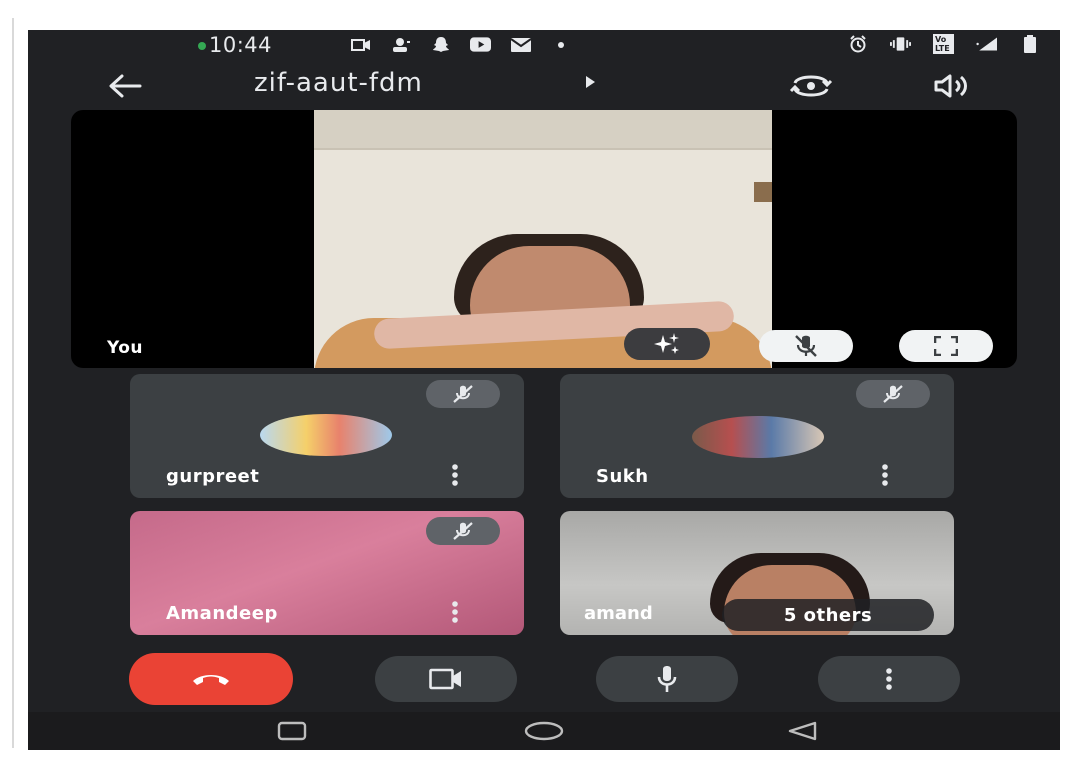  Describe the element at coordinates (202, 46) in the screenshot. I see `mic-active-dot` at that location.